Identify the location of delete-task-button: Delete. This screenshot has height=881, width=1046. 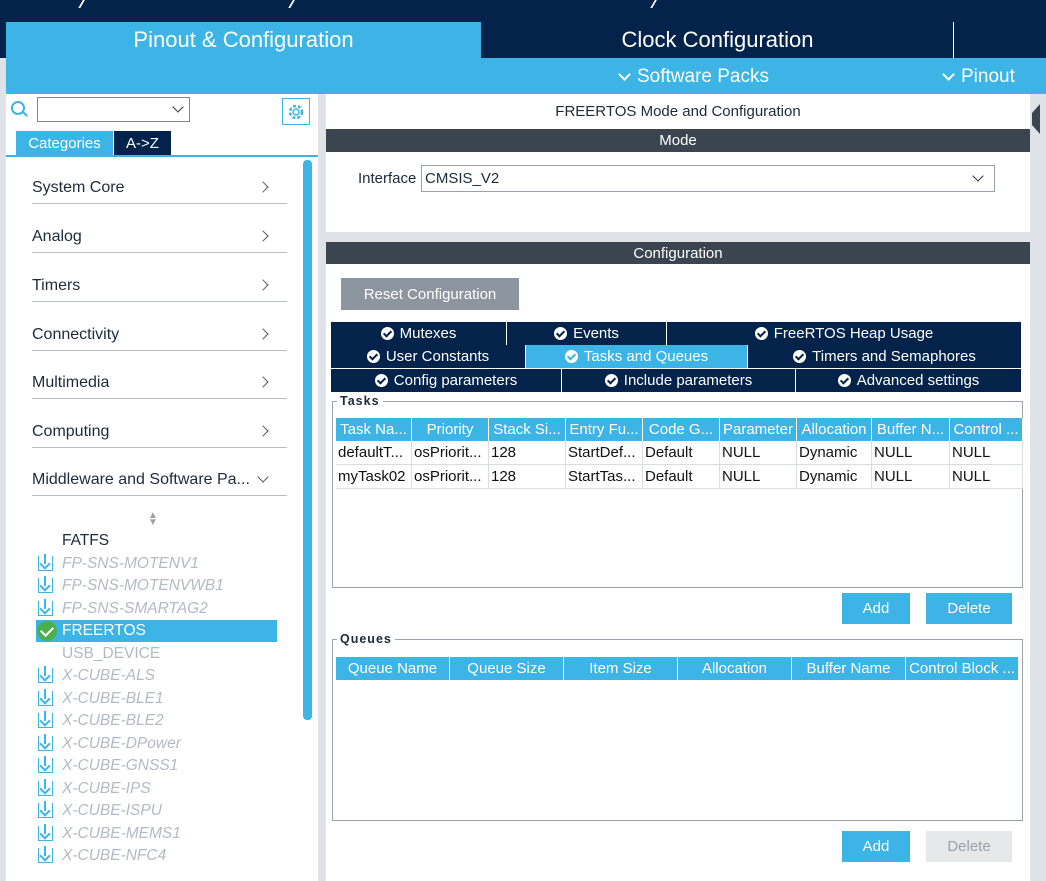
(969, 608).